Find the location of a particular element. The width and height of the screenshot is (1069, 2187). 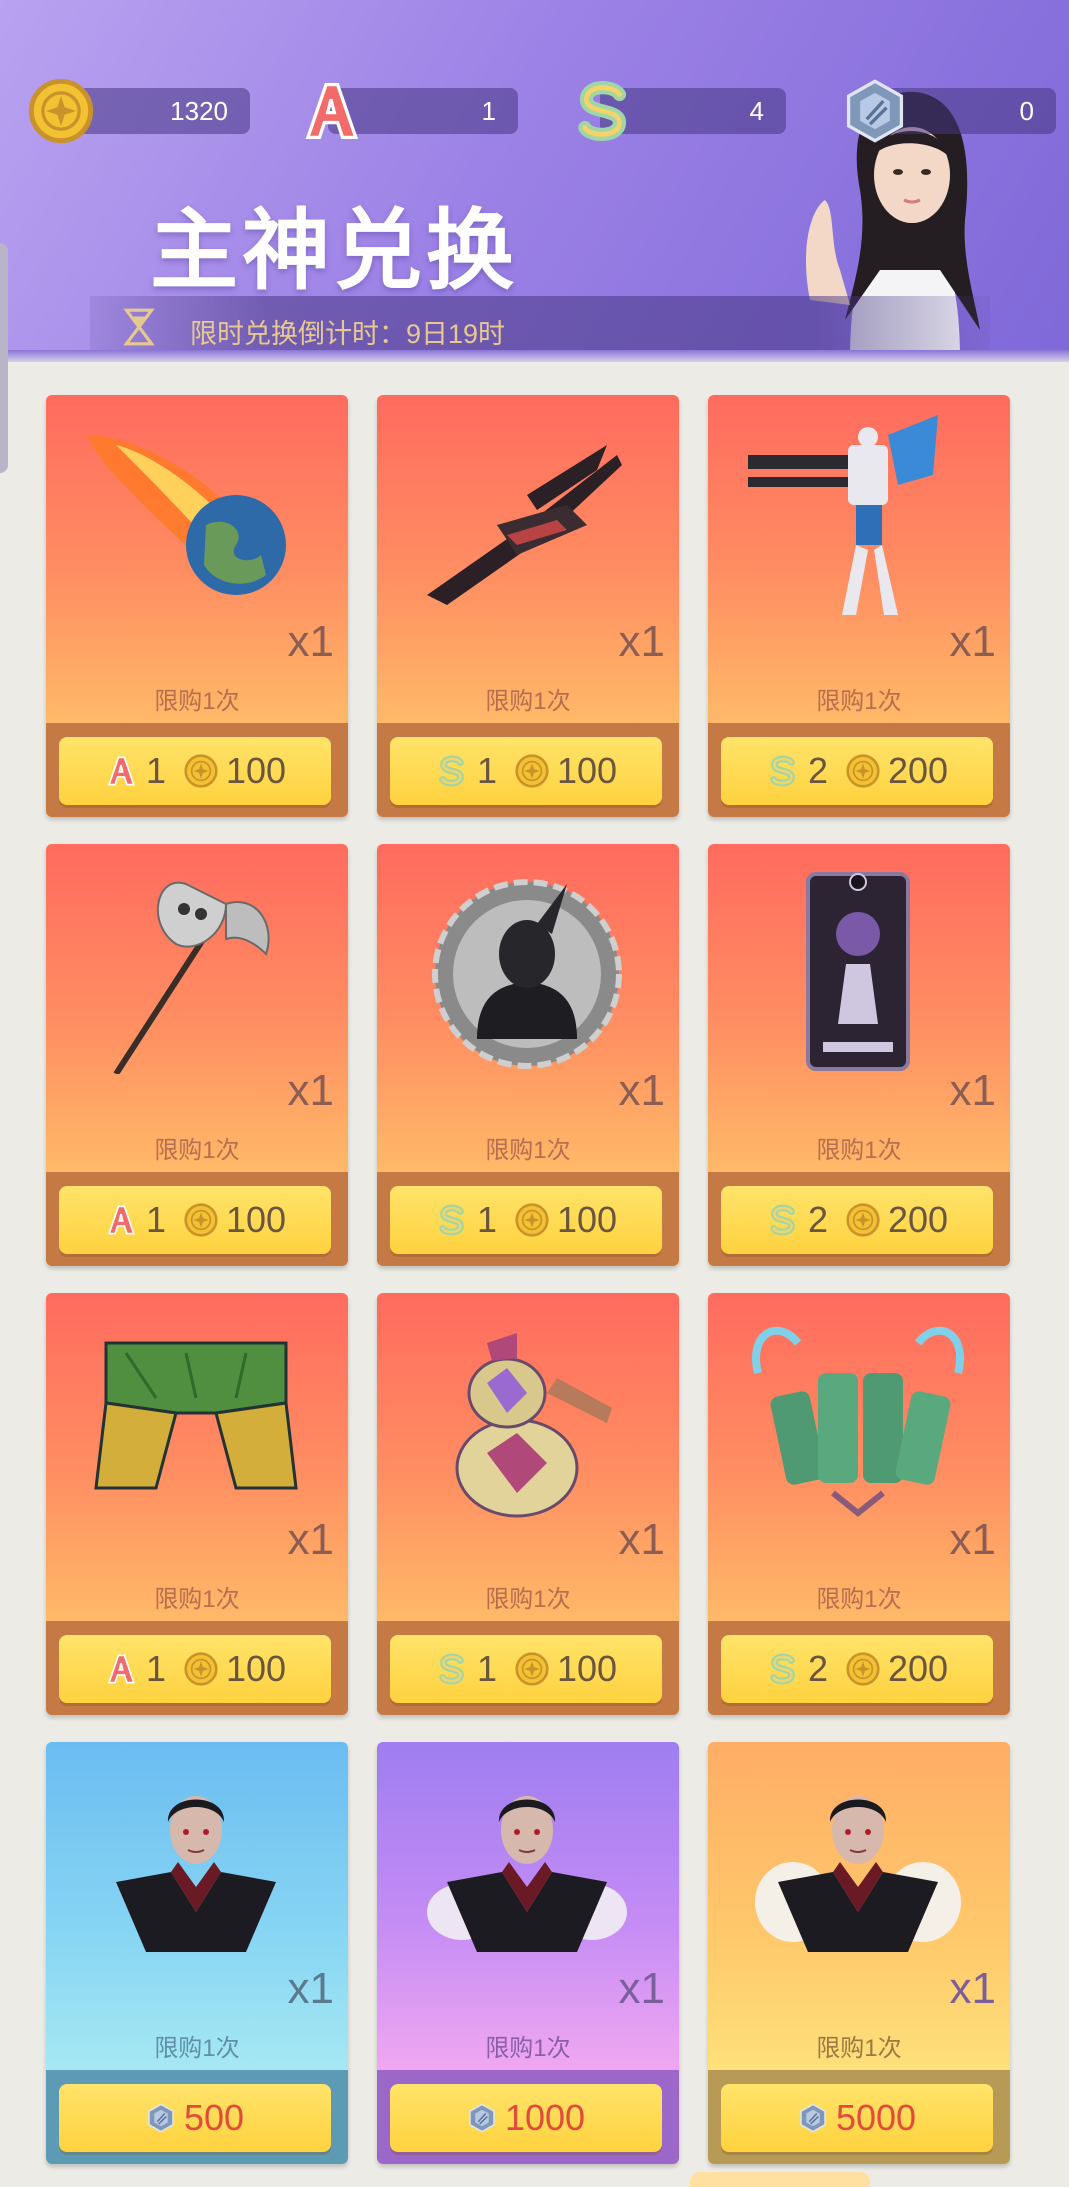

tarot-card-image is located at coordinates (858, 971).